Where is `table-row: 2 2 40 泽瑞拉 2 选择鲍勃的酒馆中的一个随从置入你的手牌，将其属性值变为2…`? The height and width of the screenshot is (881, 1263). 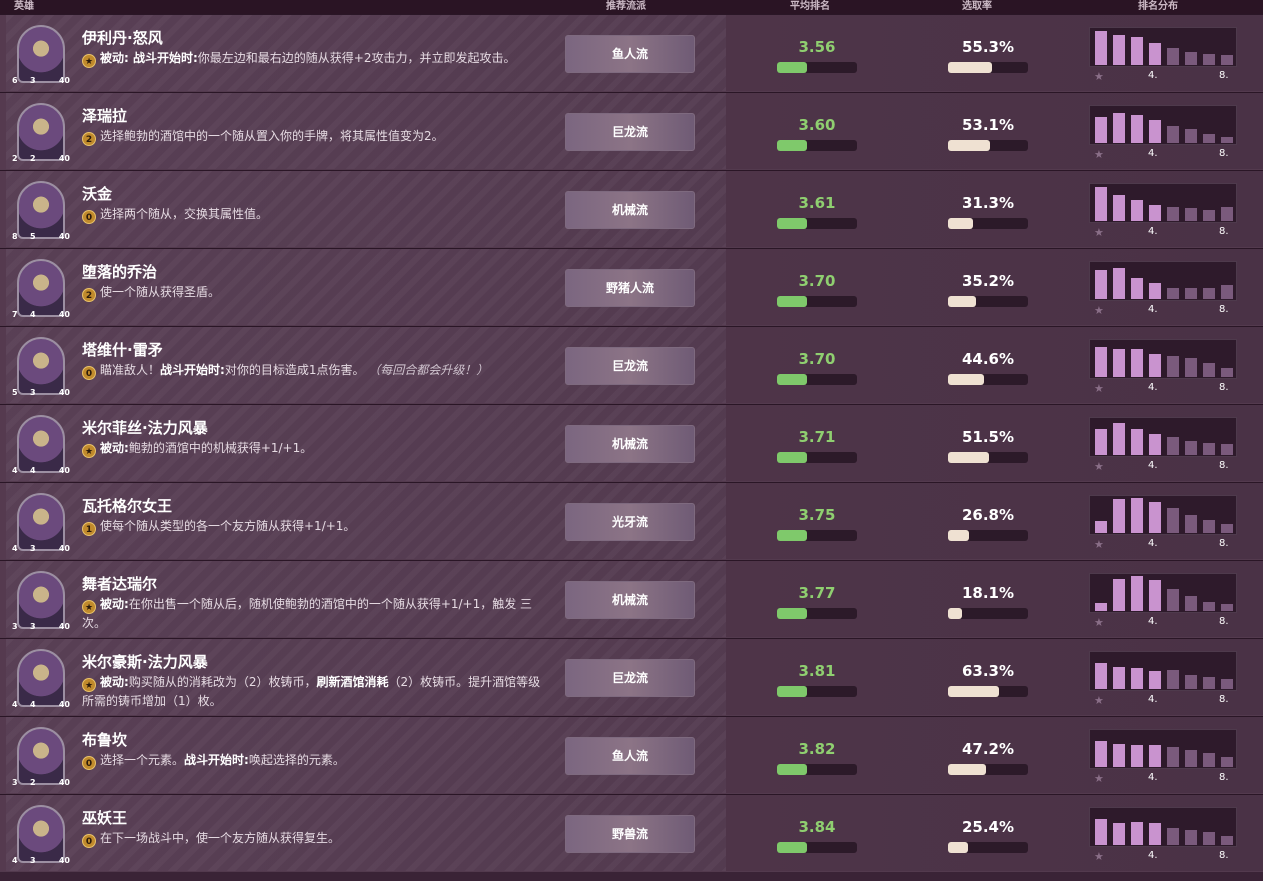 table-row: 2 2 40 泽瑞拉 2 选择鲍勃的酒馆中的一个随从置入你的手牌，将其属性值变为2… is located at coordinates (631, 131).